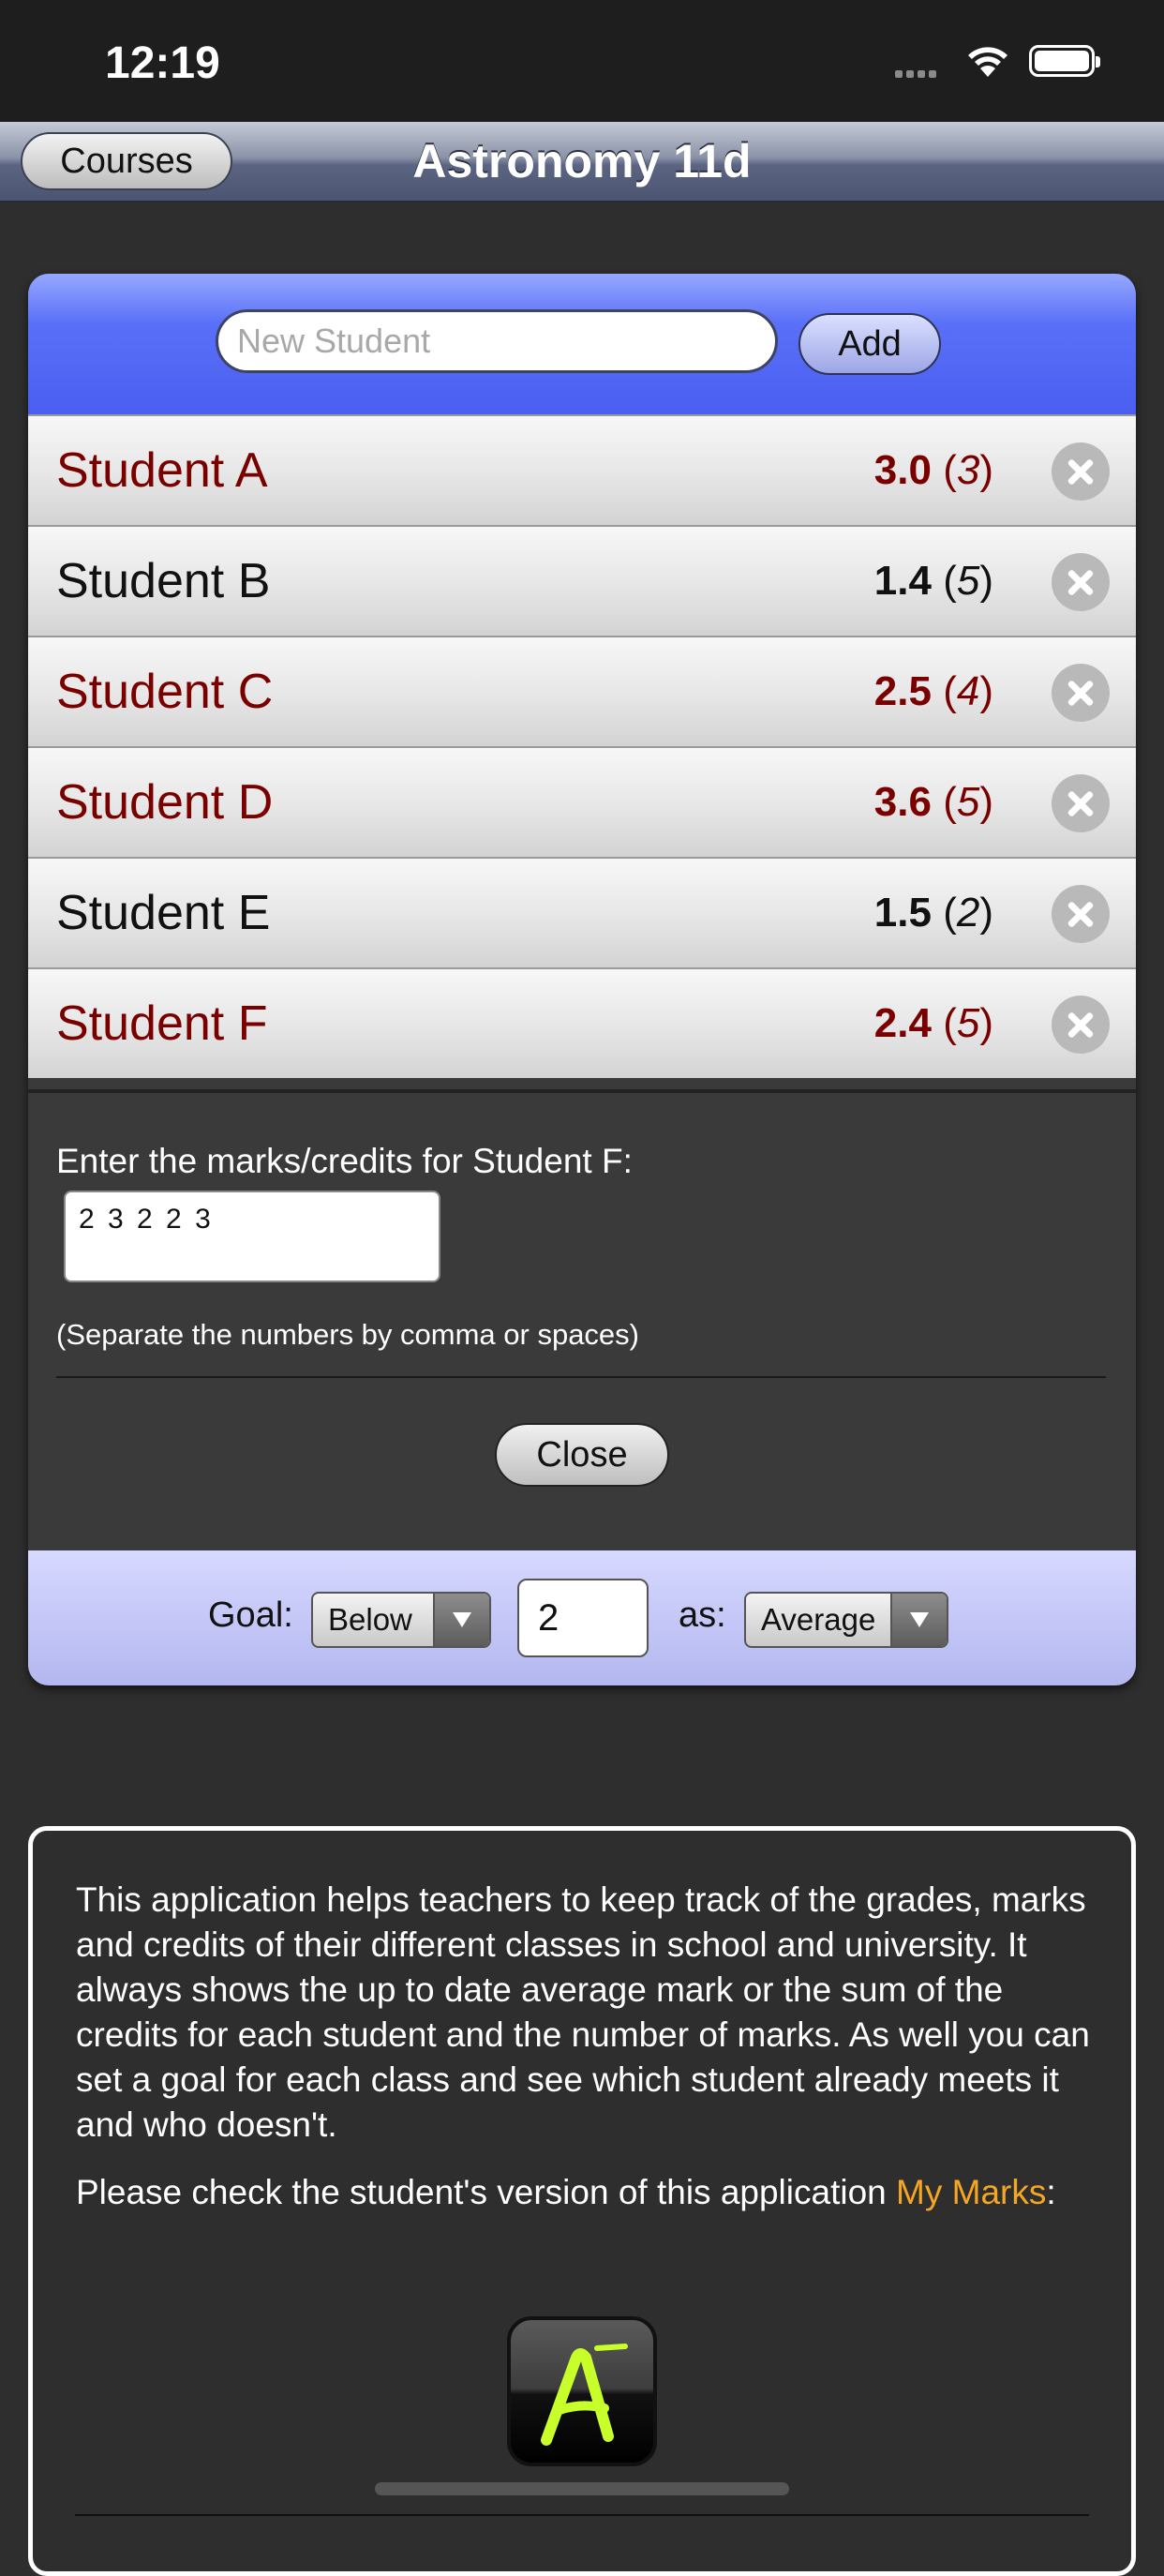 The image size is (1164, 2576). I want to click on my-marks-link: My Marks, so click(971, 2192).